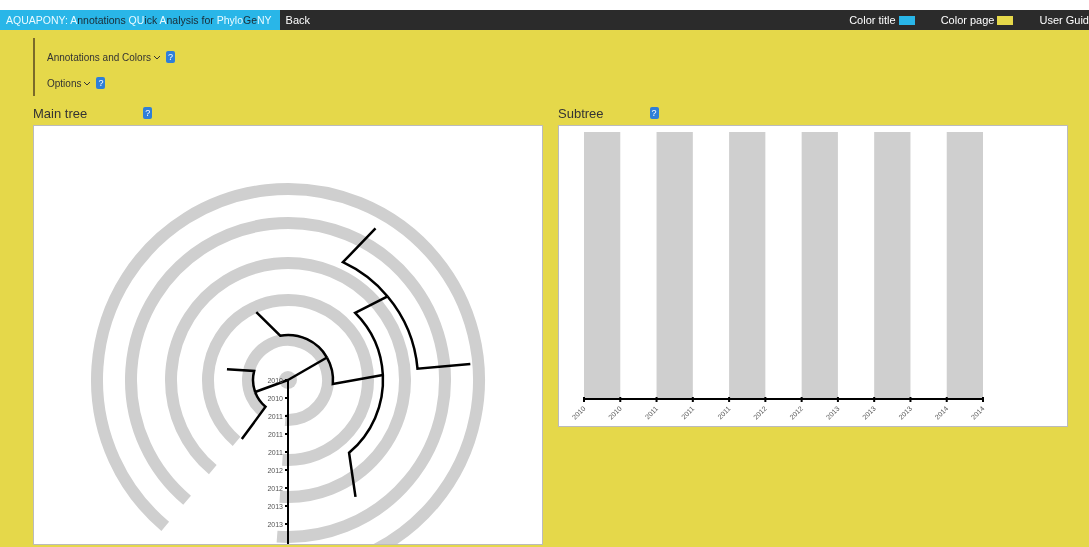 The height and width of the screenshot is (547, 1089). I want to click on app-title: AQUAPONY: Annotations QUick Analysis for PhyloGeNY, so click(140, 20).